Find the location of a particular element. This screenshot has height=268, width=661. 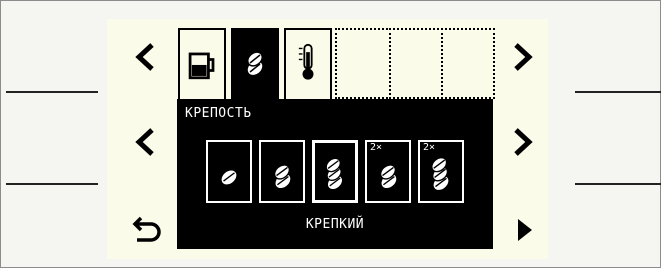

back-arrow-icon is located at coordinates (146, 229).